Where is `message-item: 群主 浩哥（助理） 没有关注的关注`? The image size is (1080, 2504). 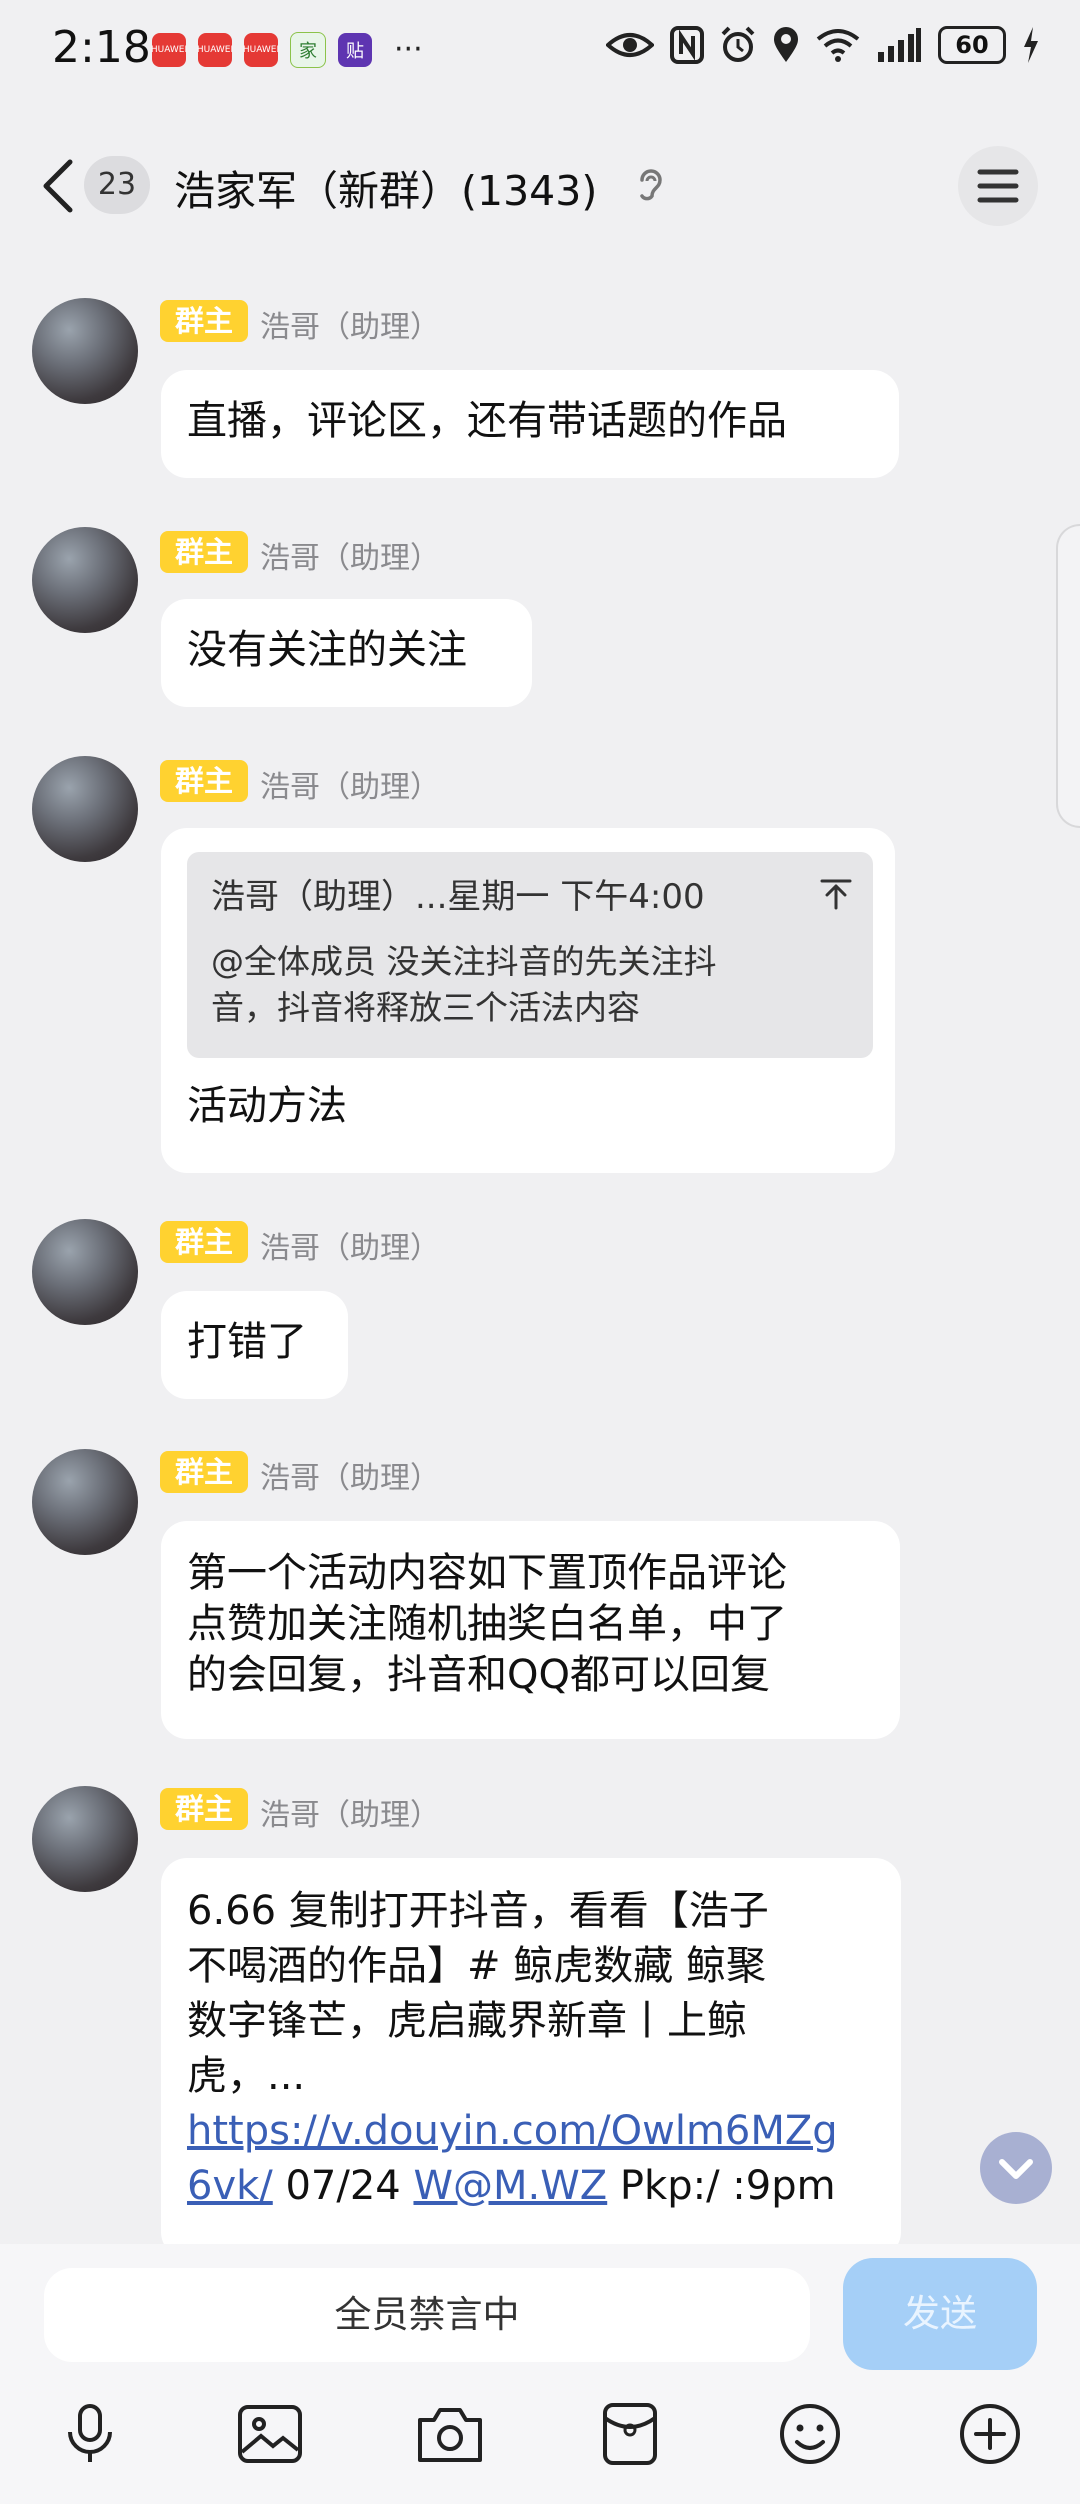
message-item: 群主 浩哥（助理） 没有关注的关注 is located at coordinates (540, 622).